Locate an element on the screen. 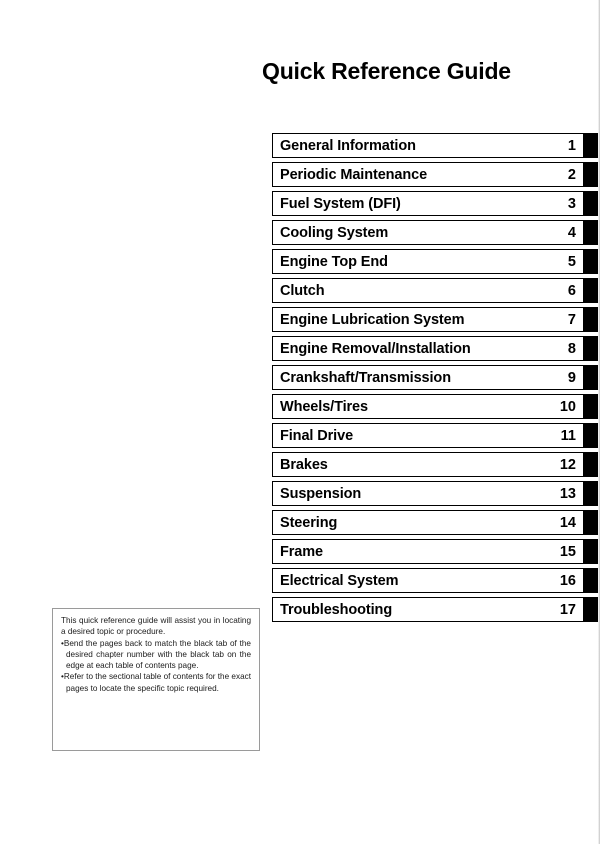 The height and width of the screenshot is (844, 600). page-title: Quick Reference Guide is located at coordinates (386, 71).